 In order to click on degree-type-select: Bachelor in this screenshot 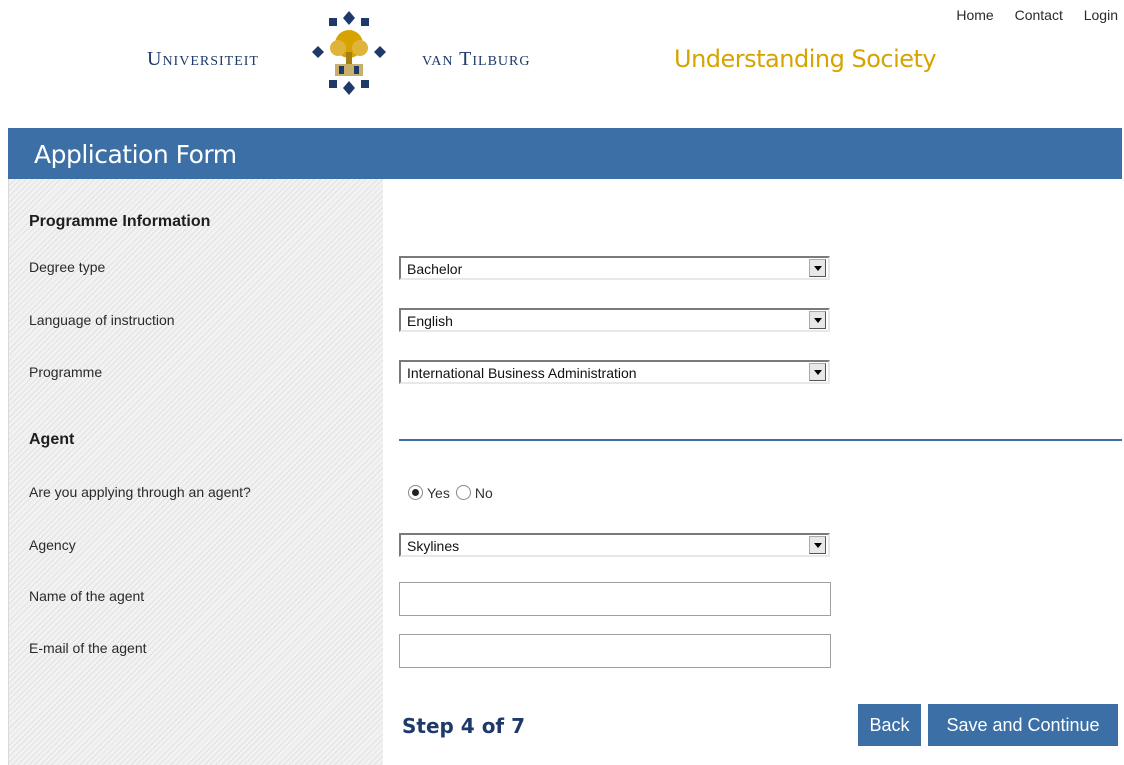, I will do `click(614, 268)`.